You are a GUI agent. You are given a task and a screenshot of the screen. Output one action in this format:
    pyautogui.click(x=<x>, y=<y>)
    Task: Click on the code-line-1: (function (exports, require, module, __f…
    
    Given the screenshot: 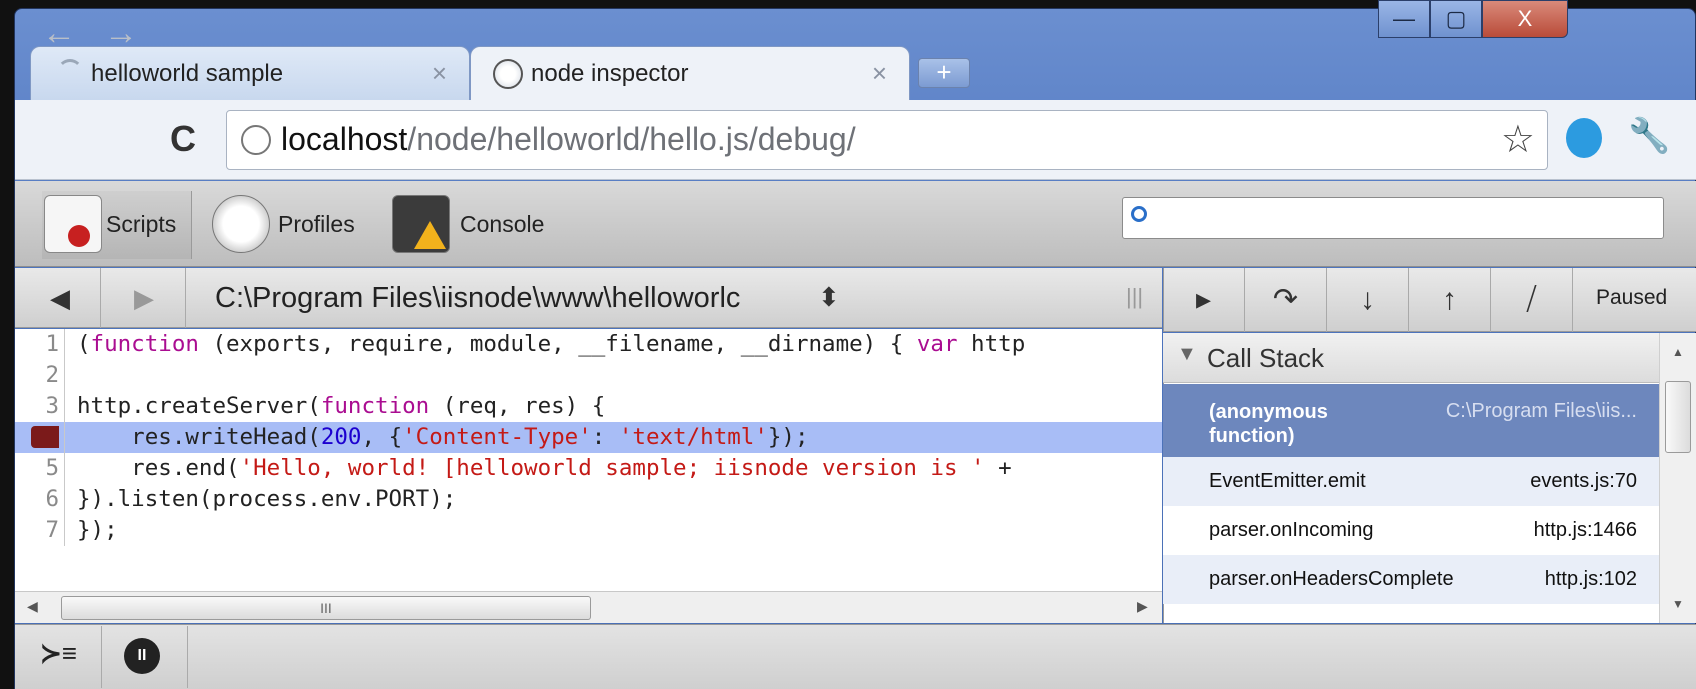 What is the action you would take?
    pyautogui.click(x=551, y=344)
    